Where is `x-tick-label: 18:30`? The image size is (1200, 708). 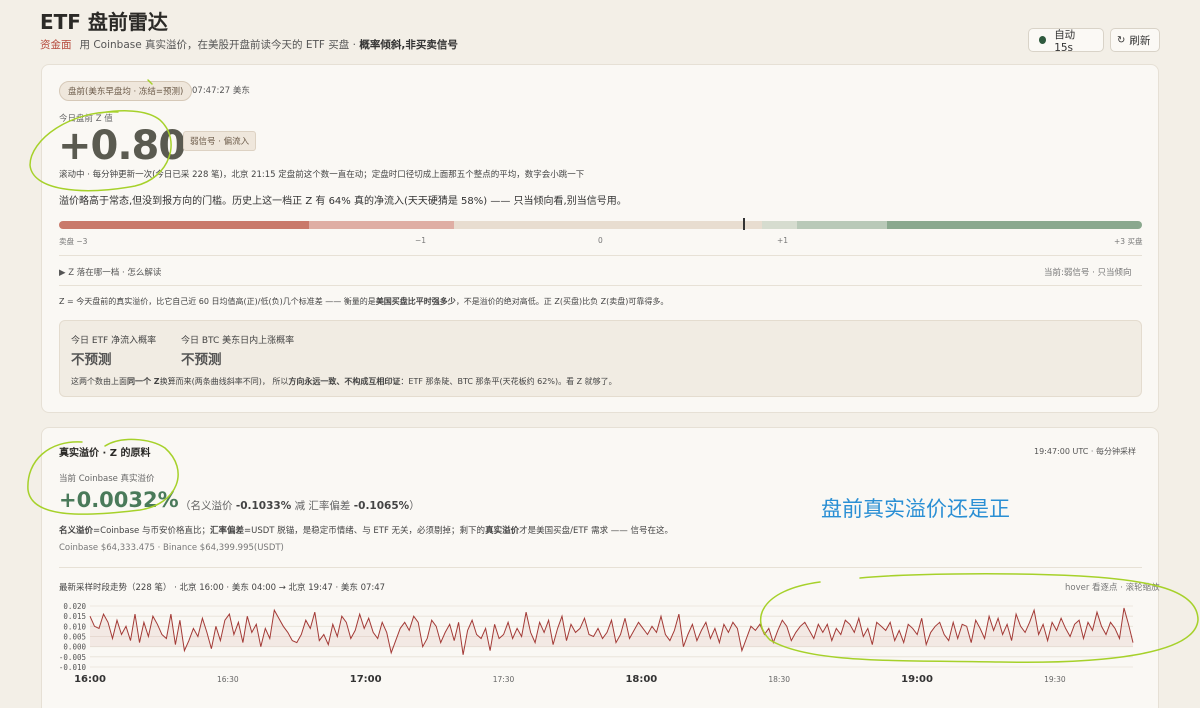 x-tick-label: 18:30 is located at coordinates (779, 679).